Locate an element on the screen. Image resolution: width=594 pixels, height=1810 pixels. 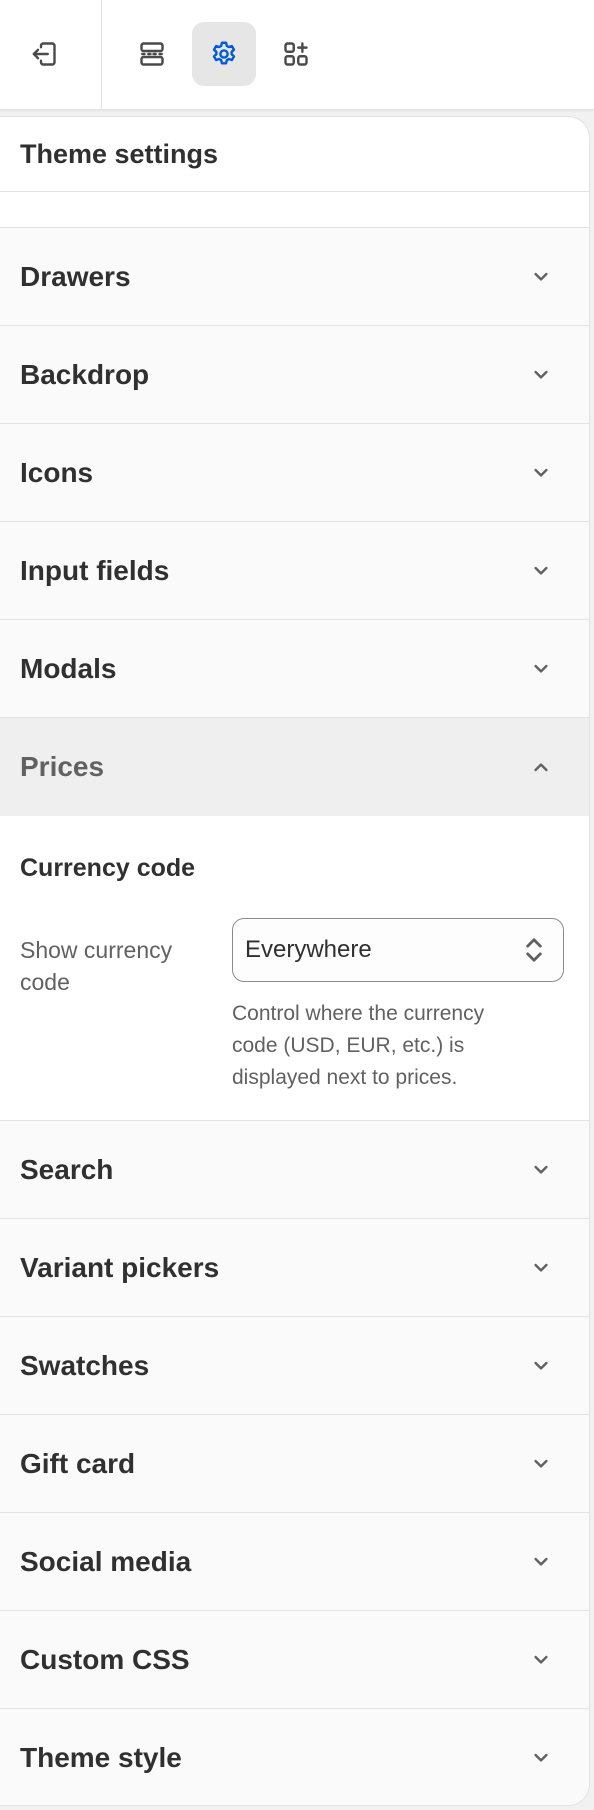
section-label: Modals is located at coordinates (68, 668).